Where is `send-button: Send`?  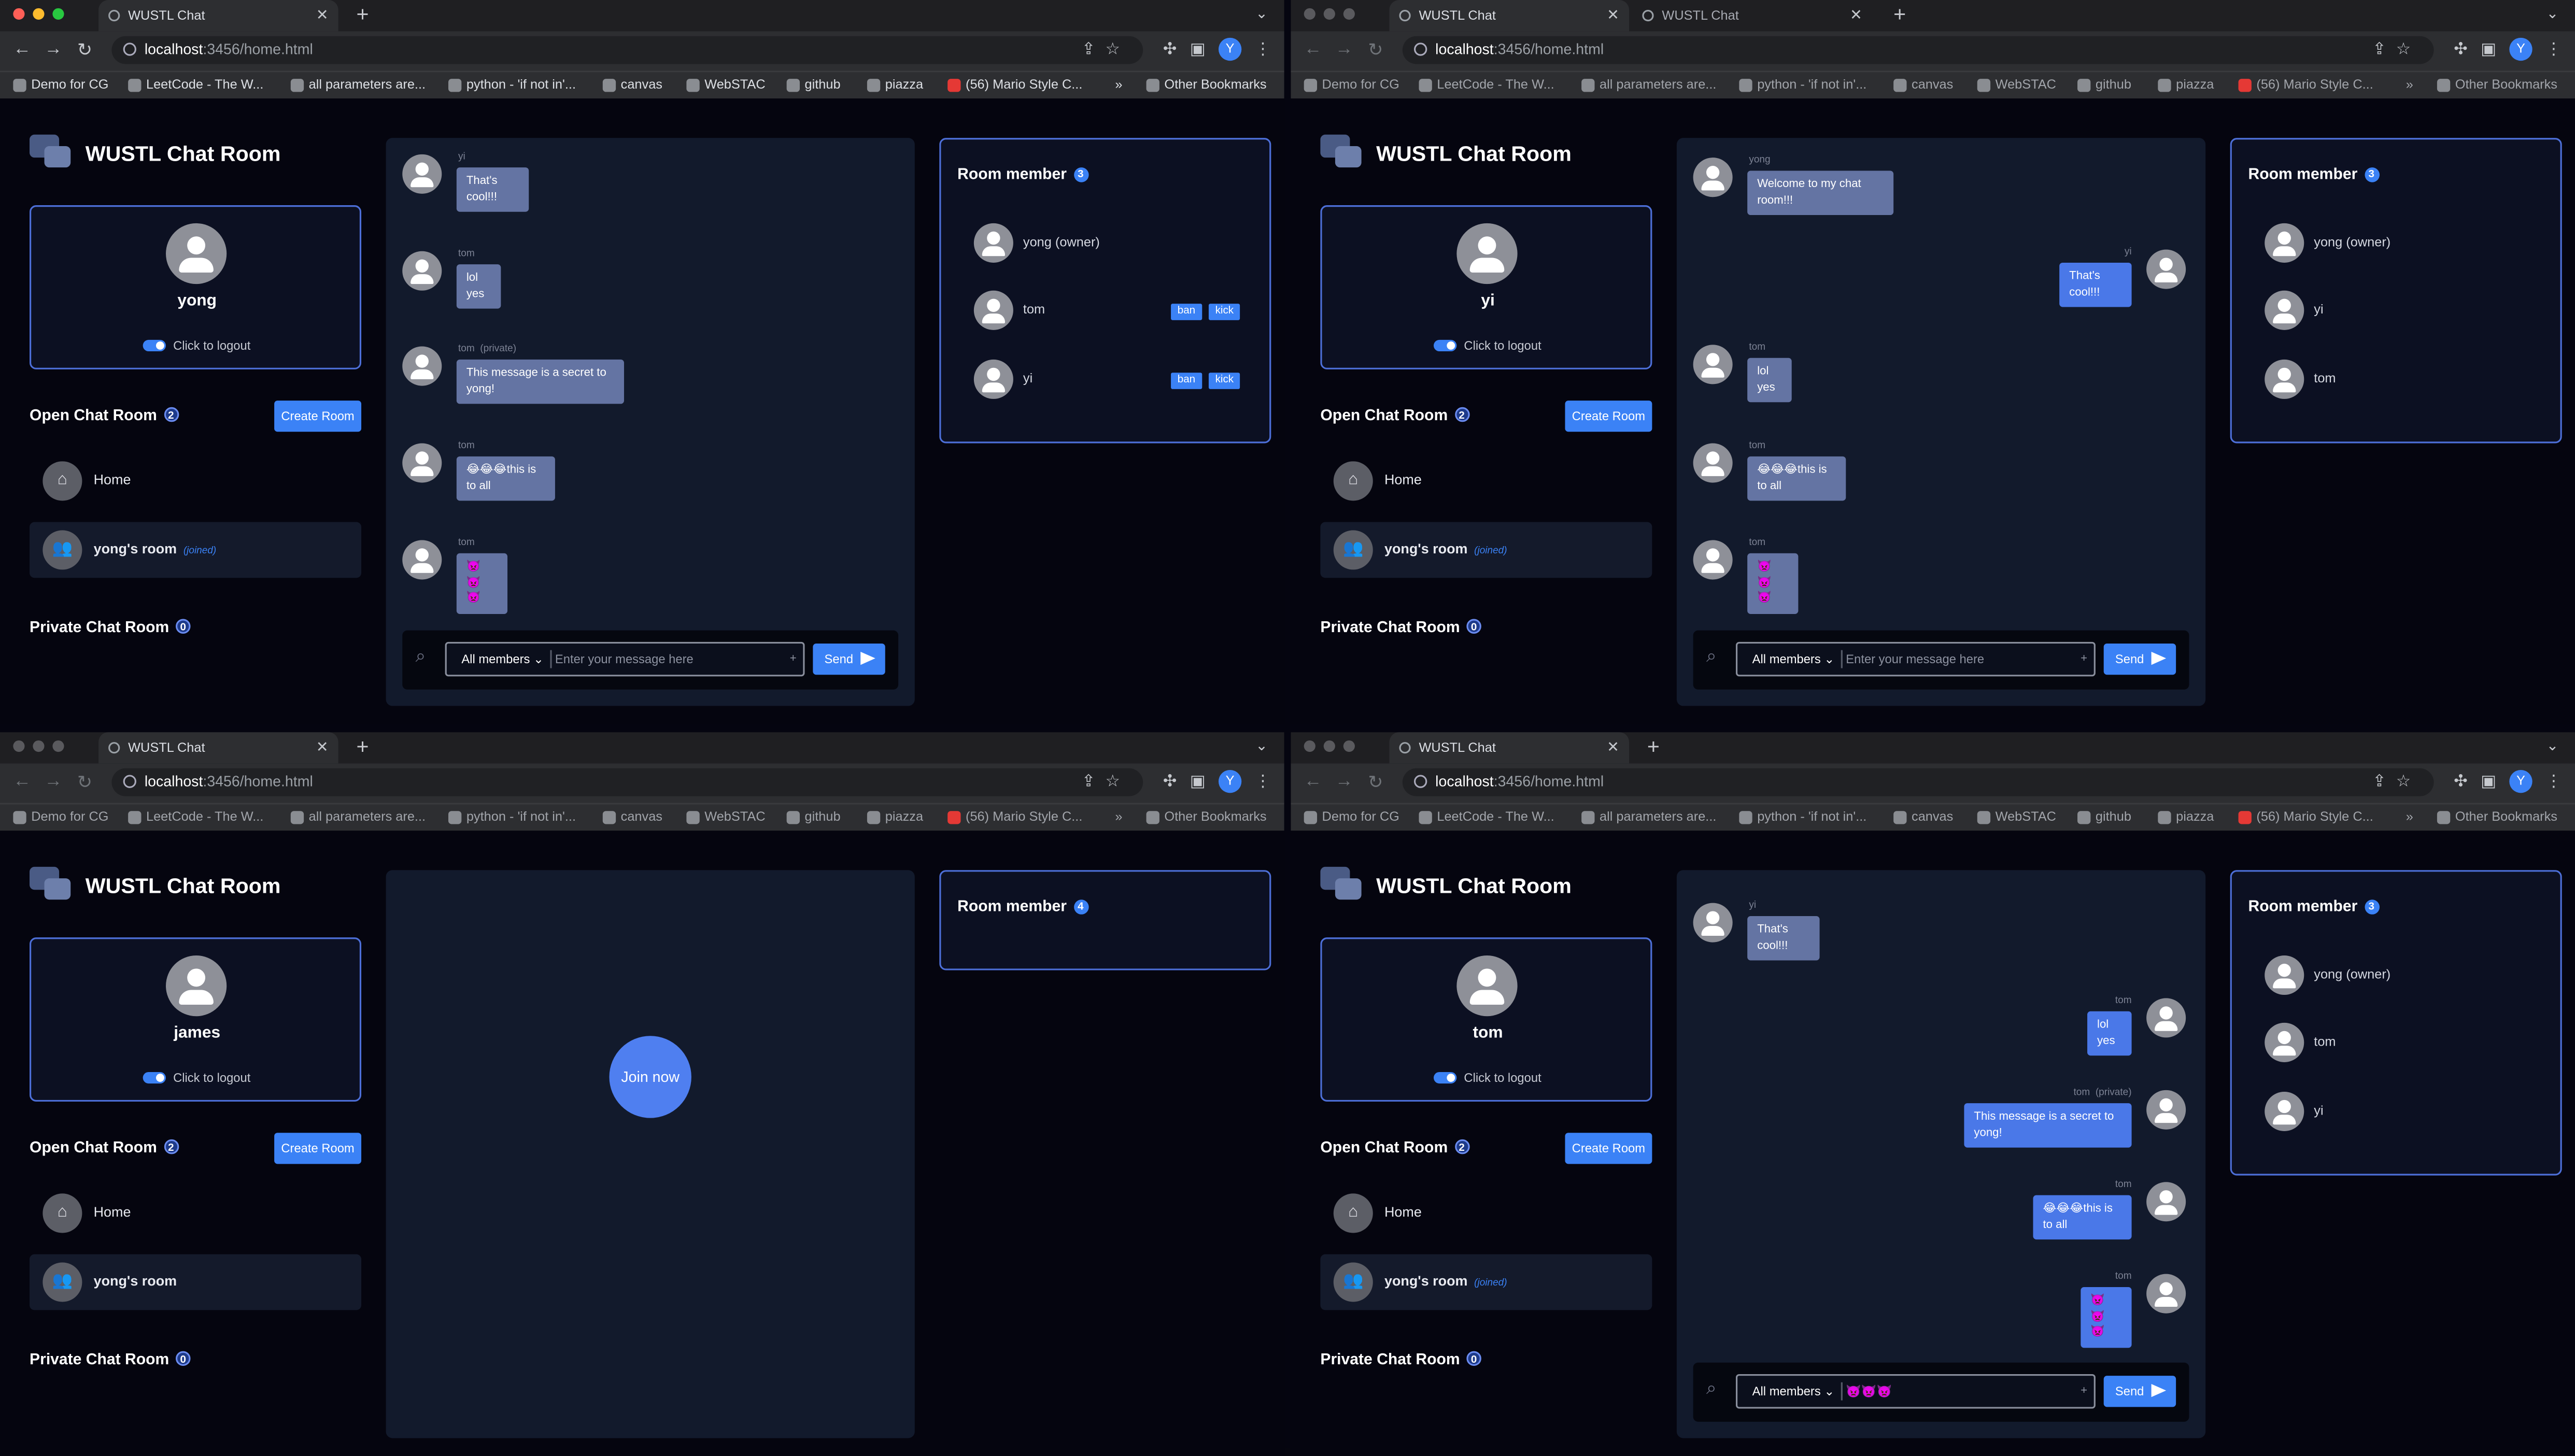 send-button: Send is located at coordinates (849, 659).